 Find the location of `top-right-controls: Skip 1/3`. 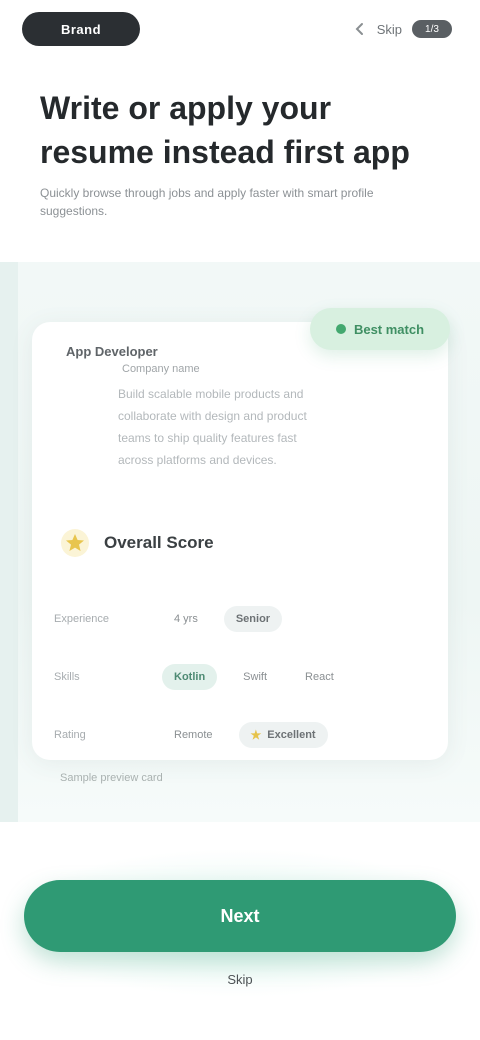

top-right-controls: Skip 1/3 is located at coordinates (402, 29).